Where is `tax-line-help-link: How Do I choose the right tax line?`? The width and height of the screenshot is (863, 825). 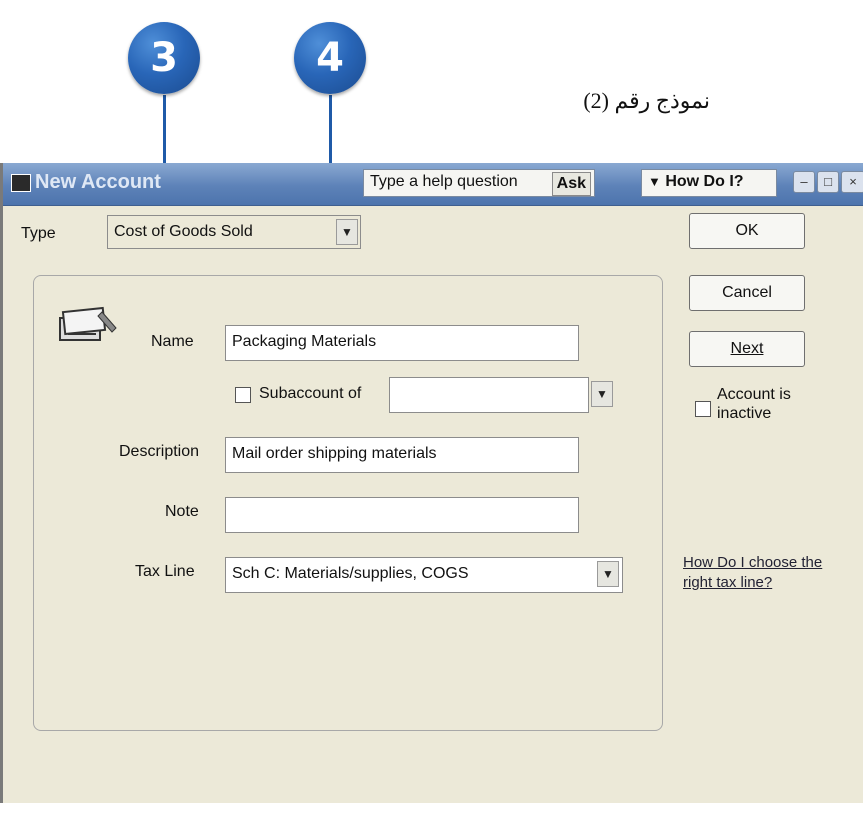
tax-line-help-link: How Do I choose the right tax line? is located at coordinates (768, 573).